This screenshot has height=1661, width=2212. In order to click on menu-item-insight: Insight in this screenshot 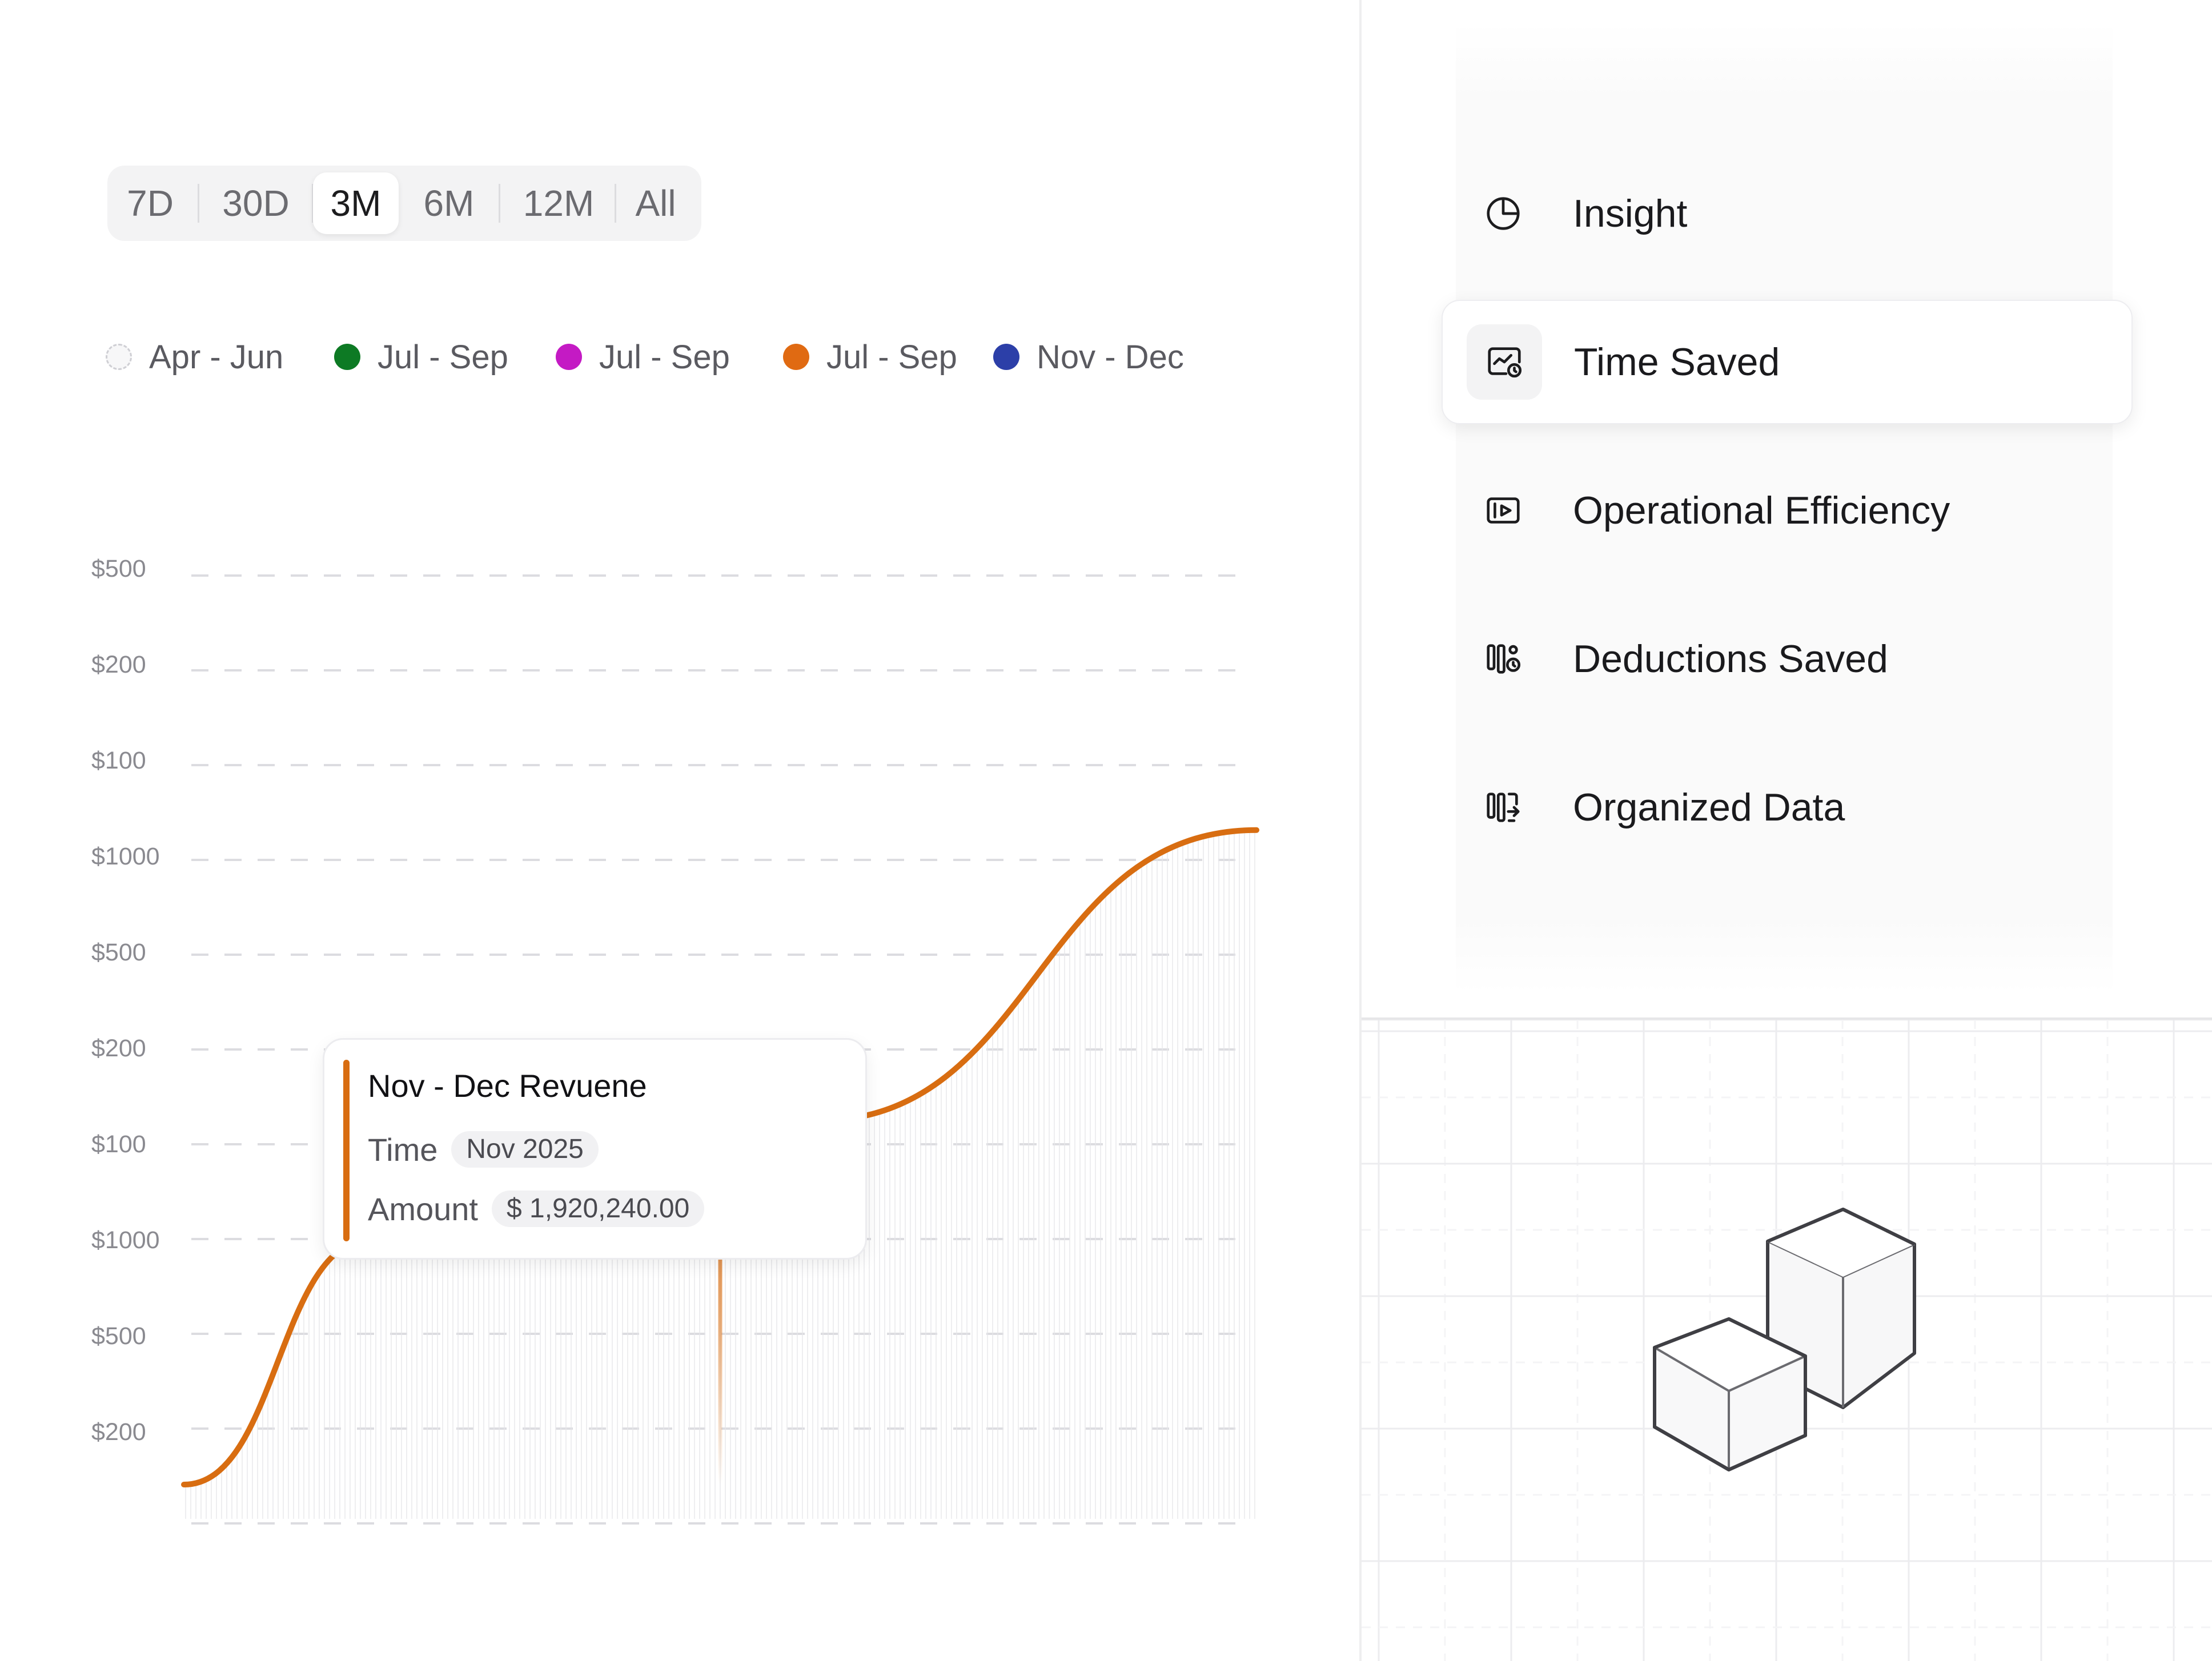, I will do `click(1787, 214)`.